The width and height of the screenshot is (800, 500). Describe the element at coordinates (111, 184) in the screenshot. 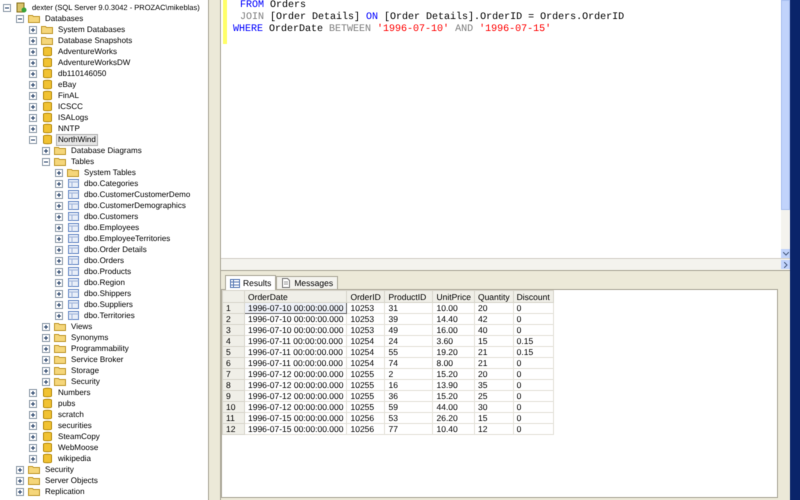

I see `tree-item-label: dbo.Categories` at that location.